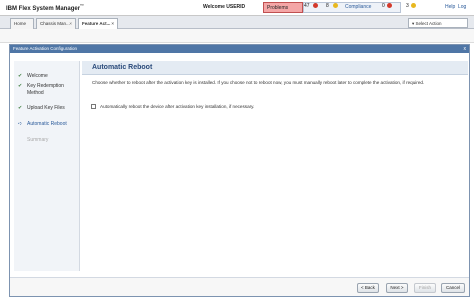 The height and width of the screenshot is (302, 474). Describe the element at coordinates (358, 7) in the screenshot. I see `compliance-link: Compliance` at that location.